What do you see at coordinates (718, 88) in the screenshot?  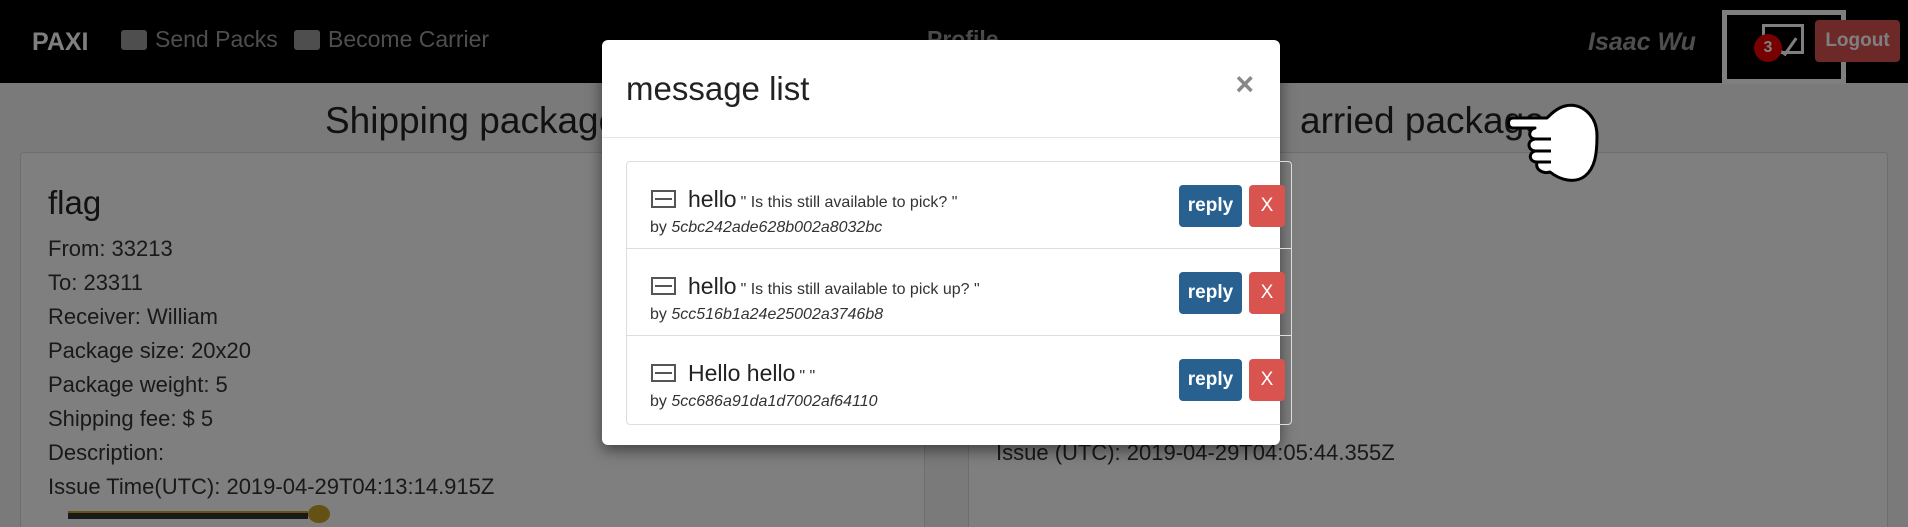 I see `modal-title: message list` at bounding box center [718, 88].